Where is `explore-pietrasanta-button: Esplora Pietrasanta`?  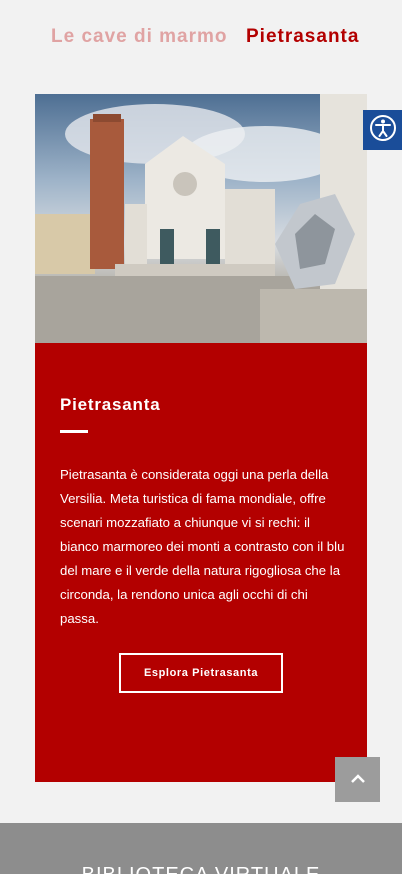 explore-pietrasanta-button: Esplora Pietrasanta is located at coordinates (201, 673).